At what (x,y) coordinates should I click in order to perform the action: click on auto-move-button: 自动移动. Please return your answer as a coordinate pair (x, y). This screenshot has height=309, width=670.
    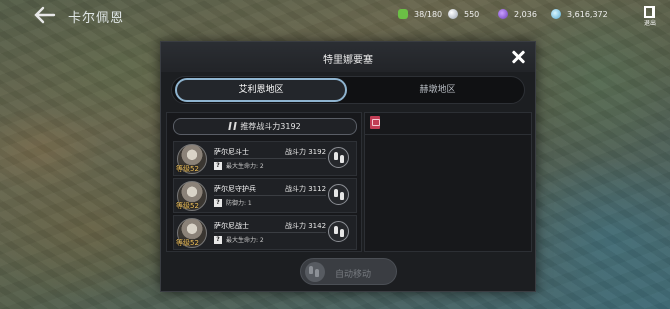
    Looking at the image, I should click on (348, 271).